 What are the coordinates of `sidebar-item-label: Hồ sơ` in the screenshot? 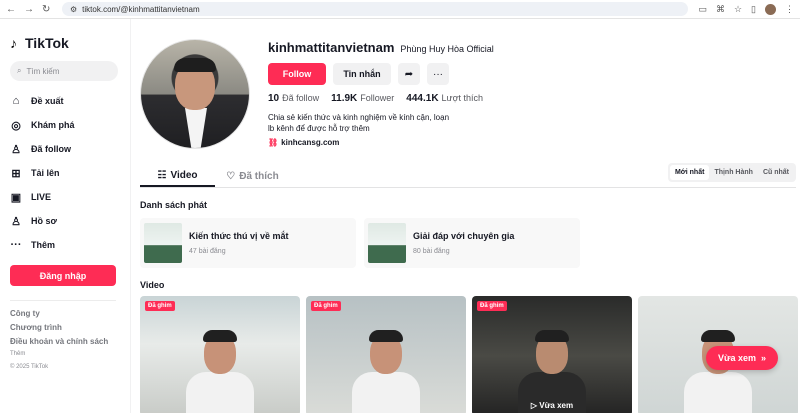 It's located at (44, 221).